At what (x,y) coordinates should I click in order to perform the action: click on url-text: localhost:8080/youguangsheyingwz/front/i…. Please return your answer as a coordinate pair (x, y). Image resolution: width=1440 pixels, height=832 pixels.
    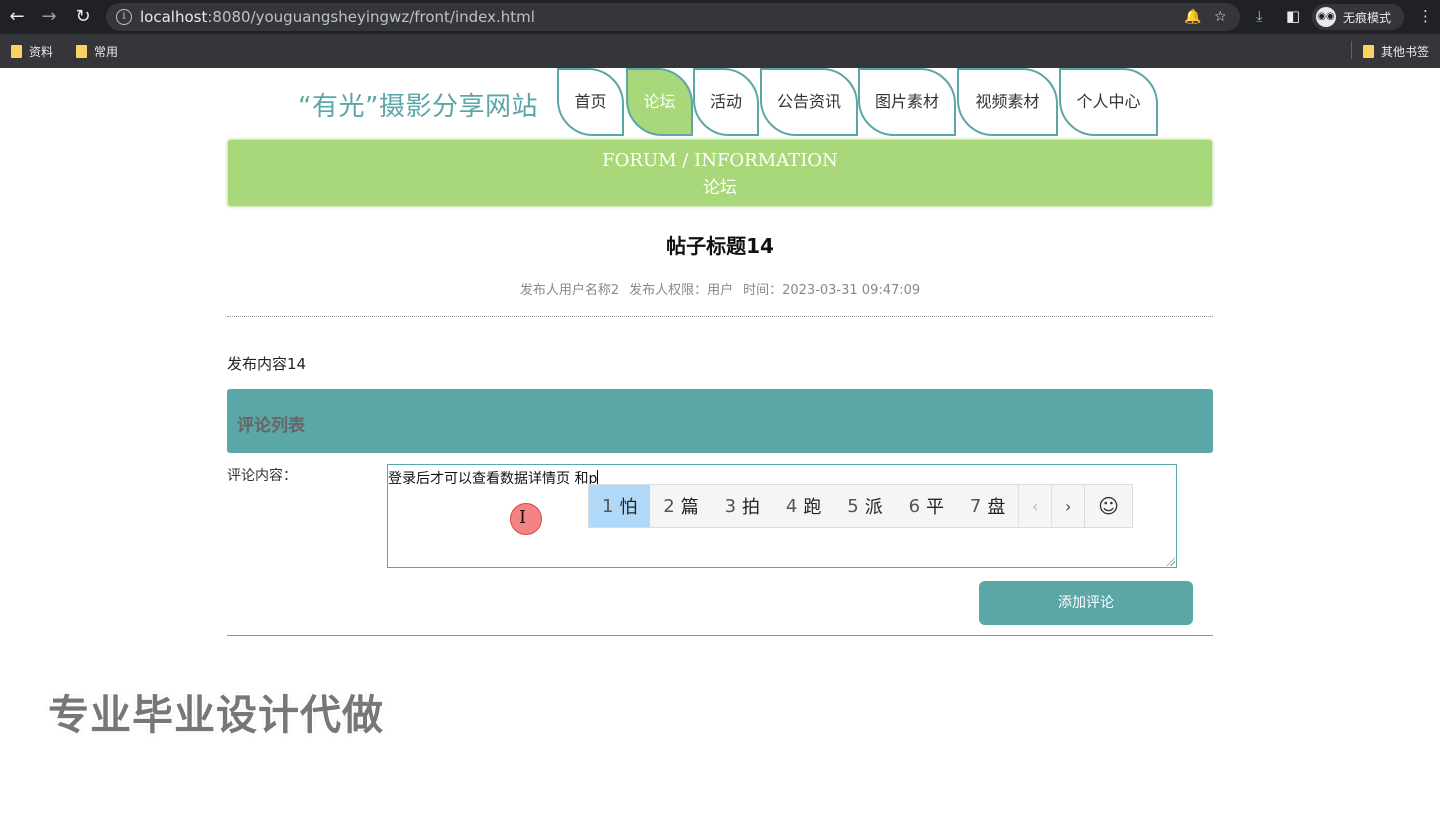
    Looking at the image, I should click on (337, 17).